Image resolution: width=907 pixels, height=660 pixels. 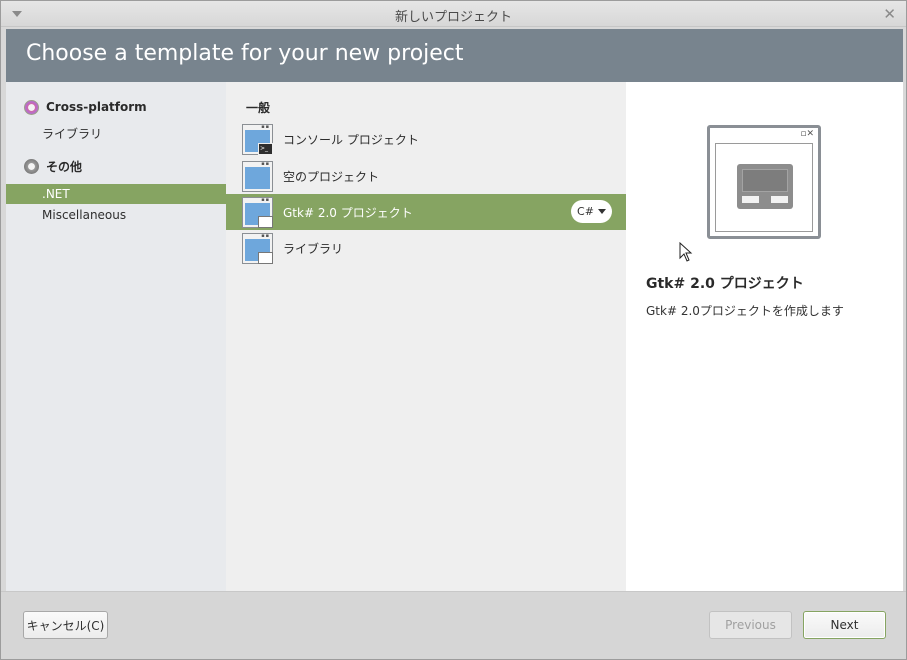 I want to click on category-label: その他, so click(x=64, y=166).